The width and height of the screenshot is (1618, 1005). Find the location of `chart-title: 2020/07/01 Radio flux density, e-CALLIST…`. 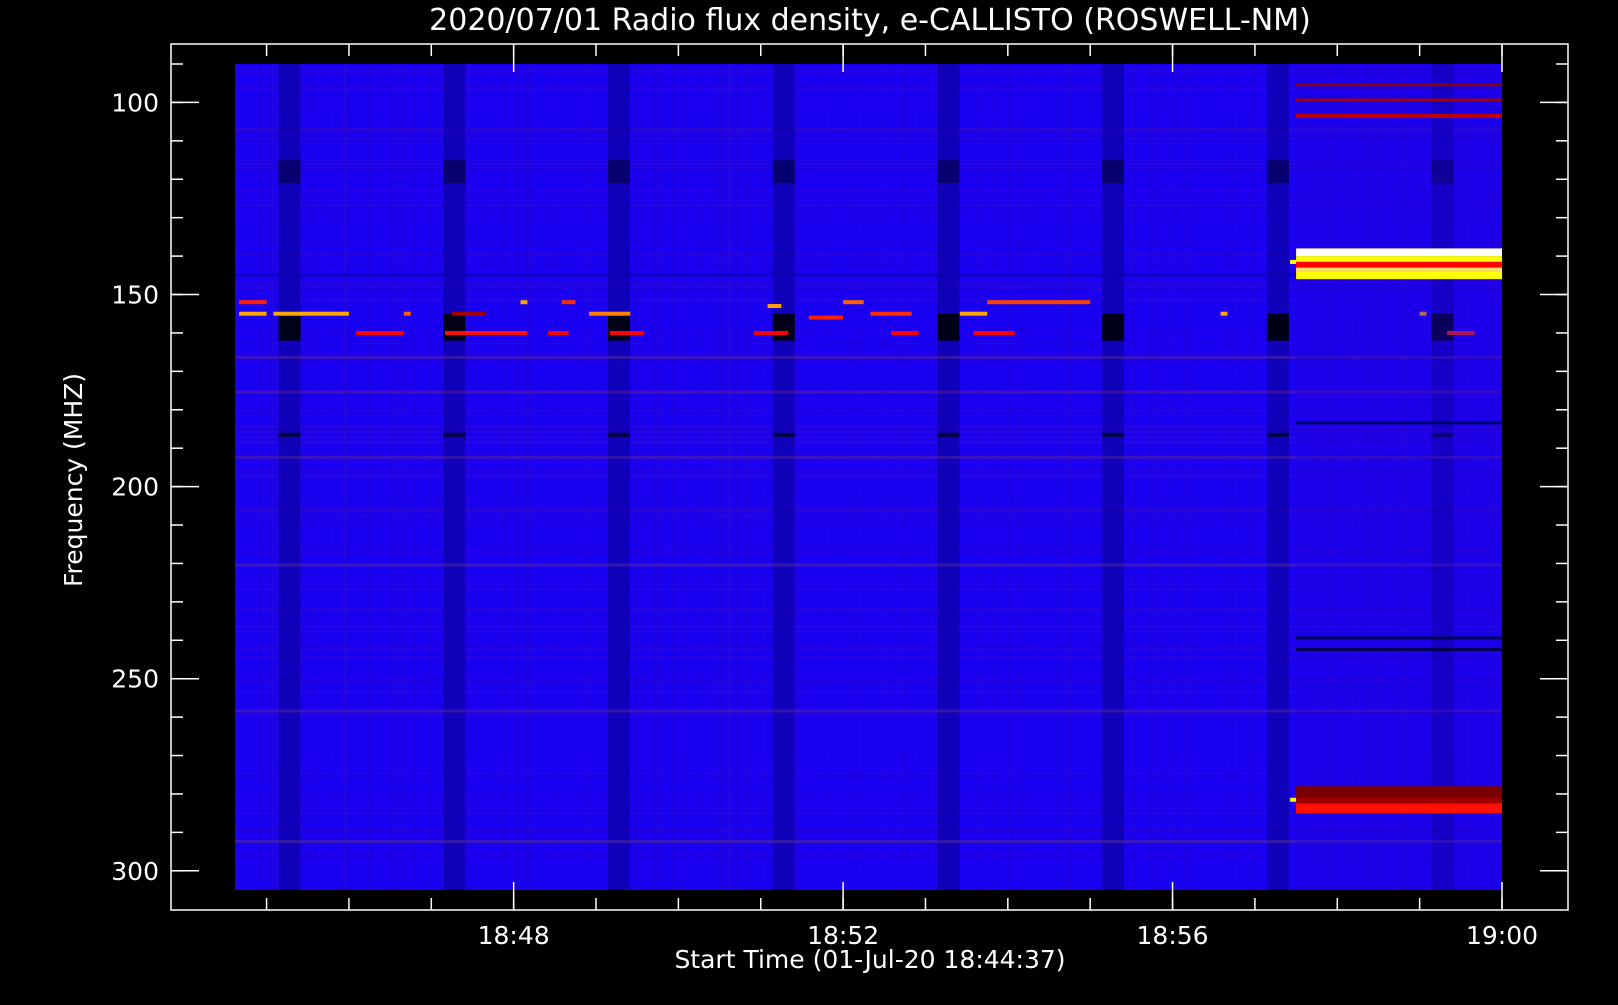

chart-title: 2020/07/01 Radio flux density, e-CALLIST… is located at coordinates (870, 20).